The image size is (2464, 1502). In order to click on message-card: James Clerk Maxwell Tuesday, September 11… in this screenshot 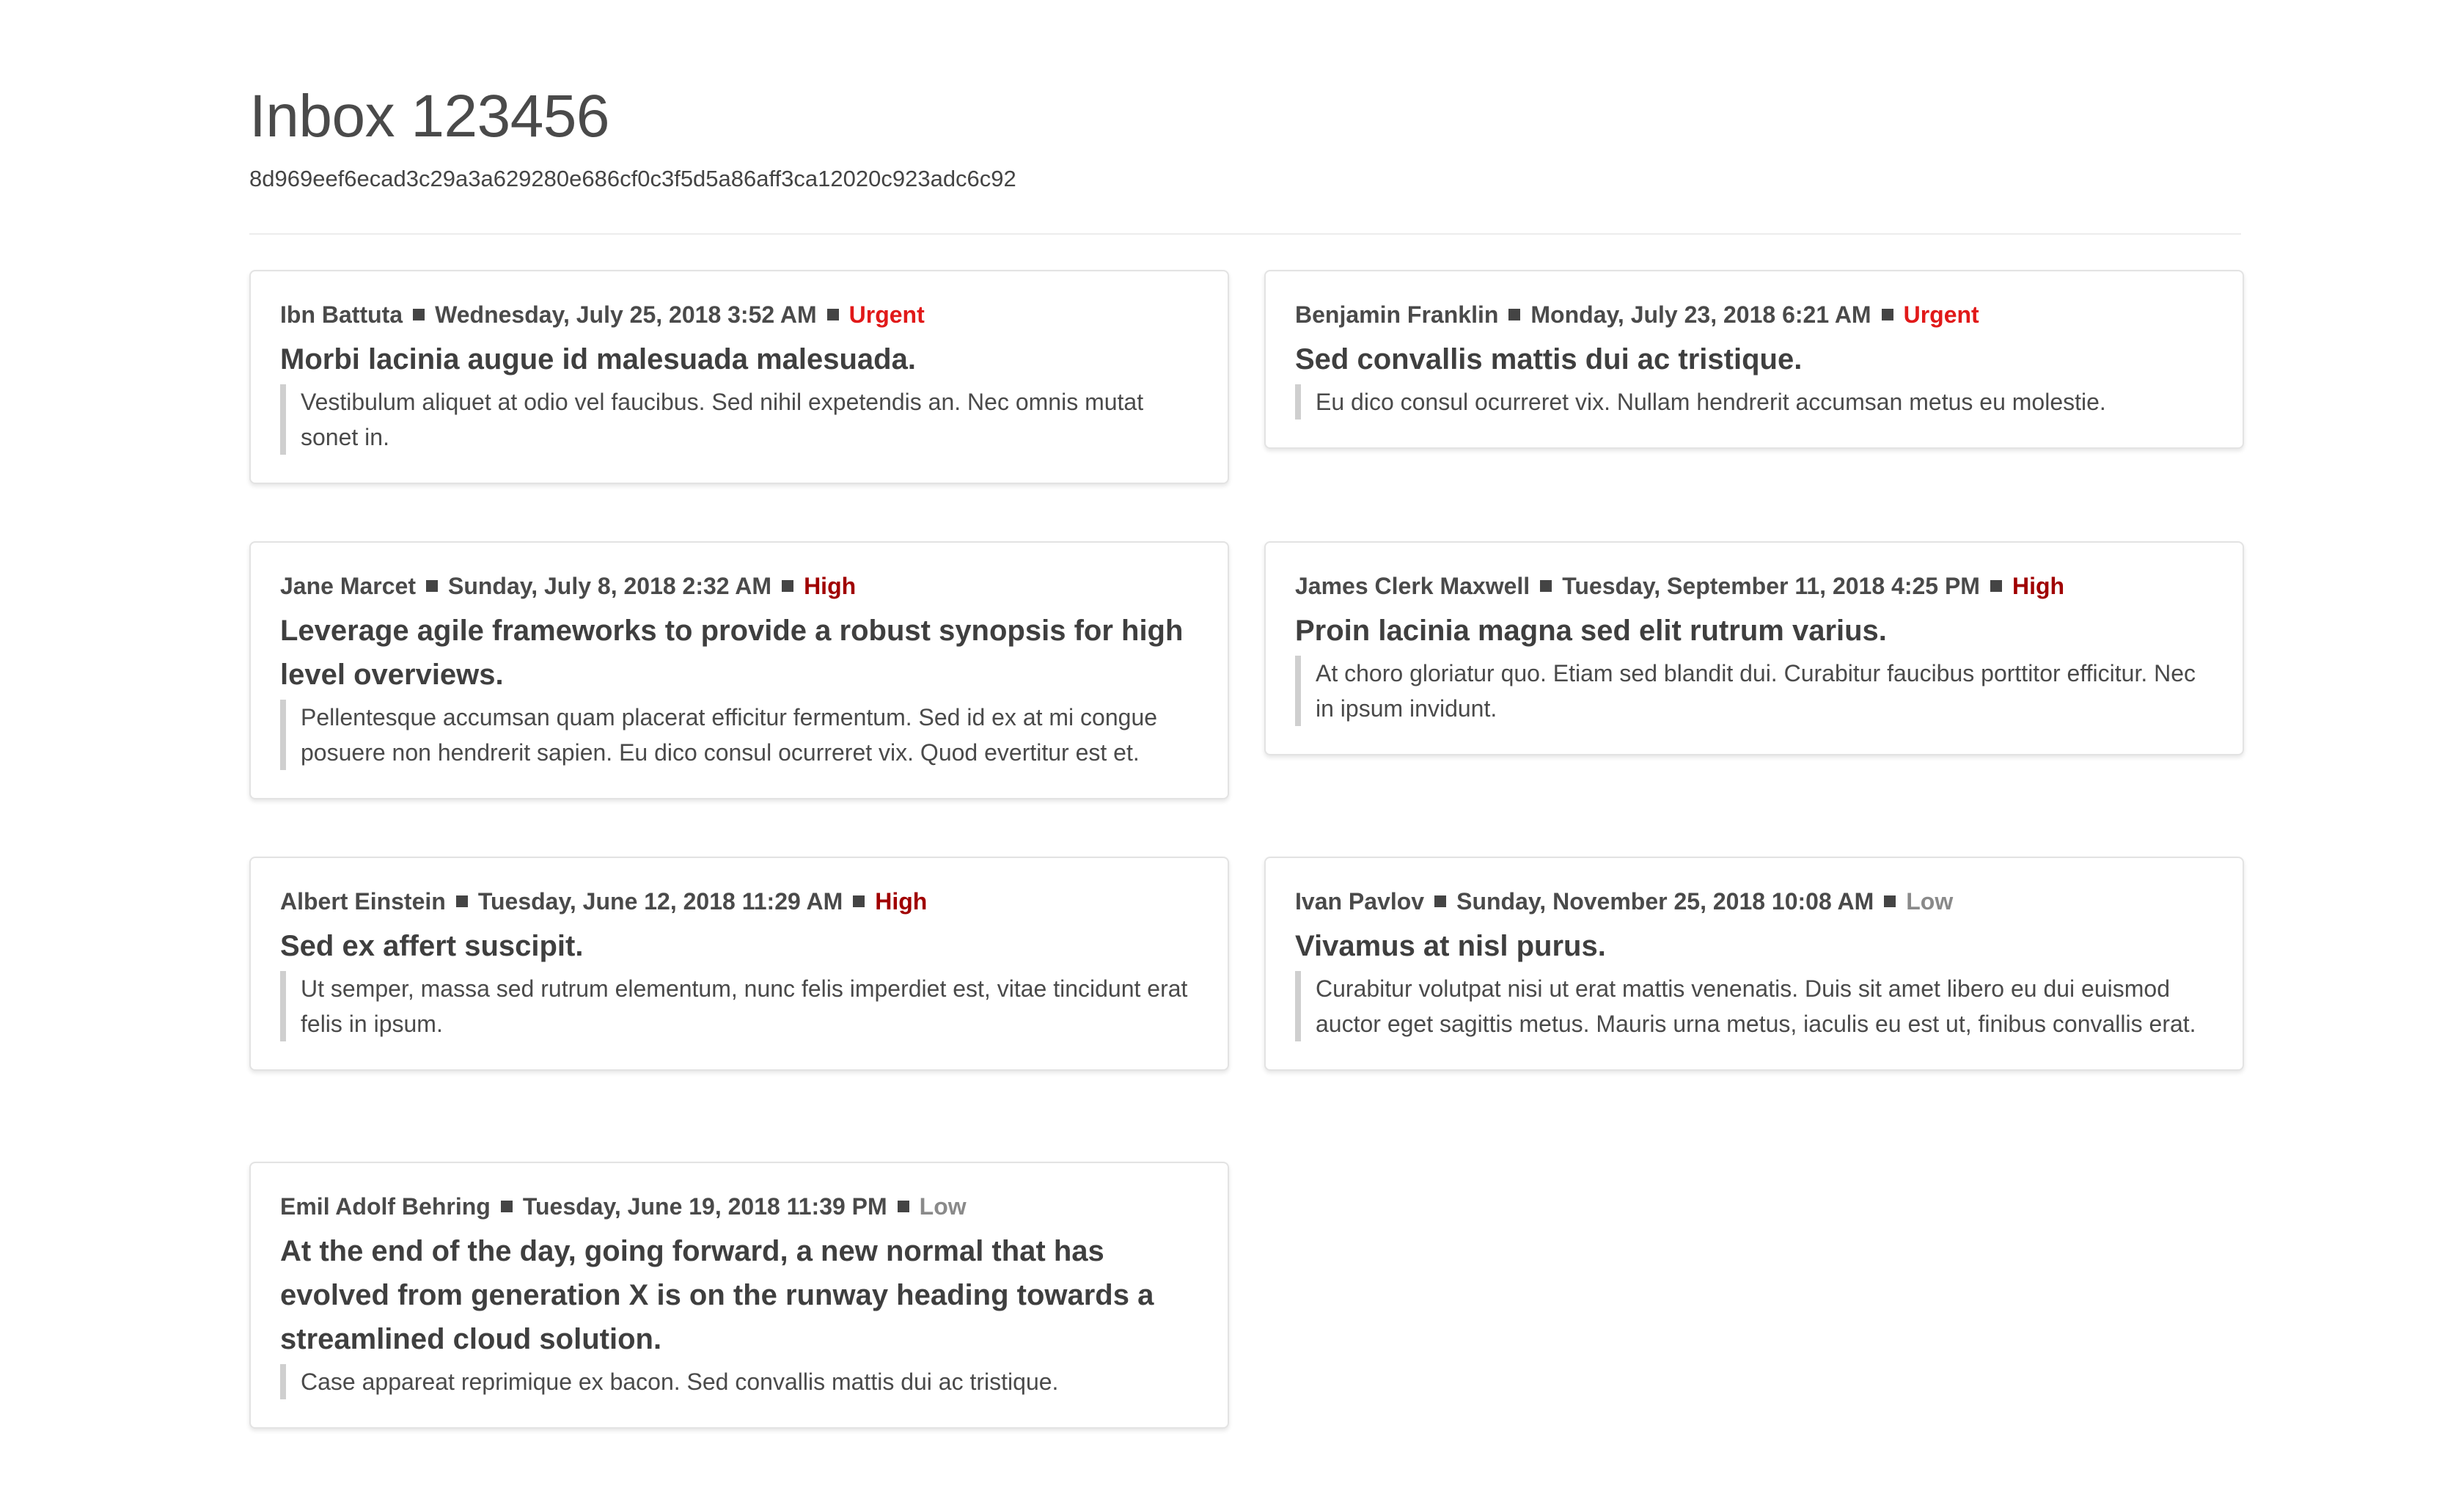, I will do `click(1754, 648)`.